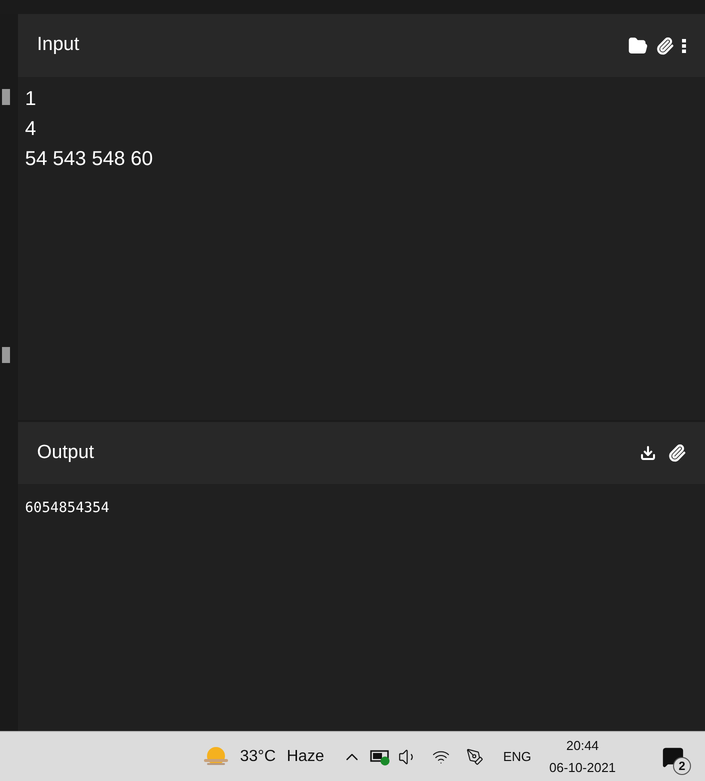 The image size is (705, 781). I want to click on more-button, so click(684, 45).